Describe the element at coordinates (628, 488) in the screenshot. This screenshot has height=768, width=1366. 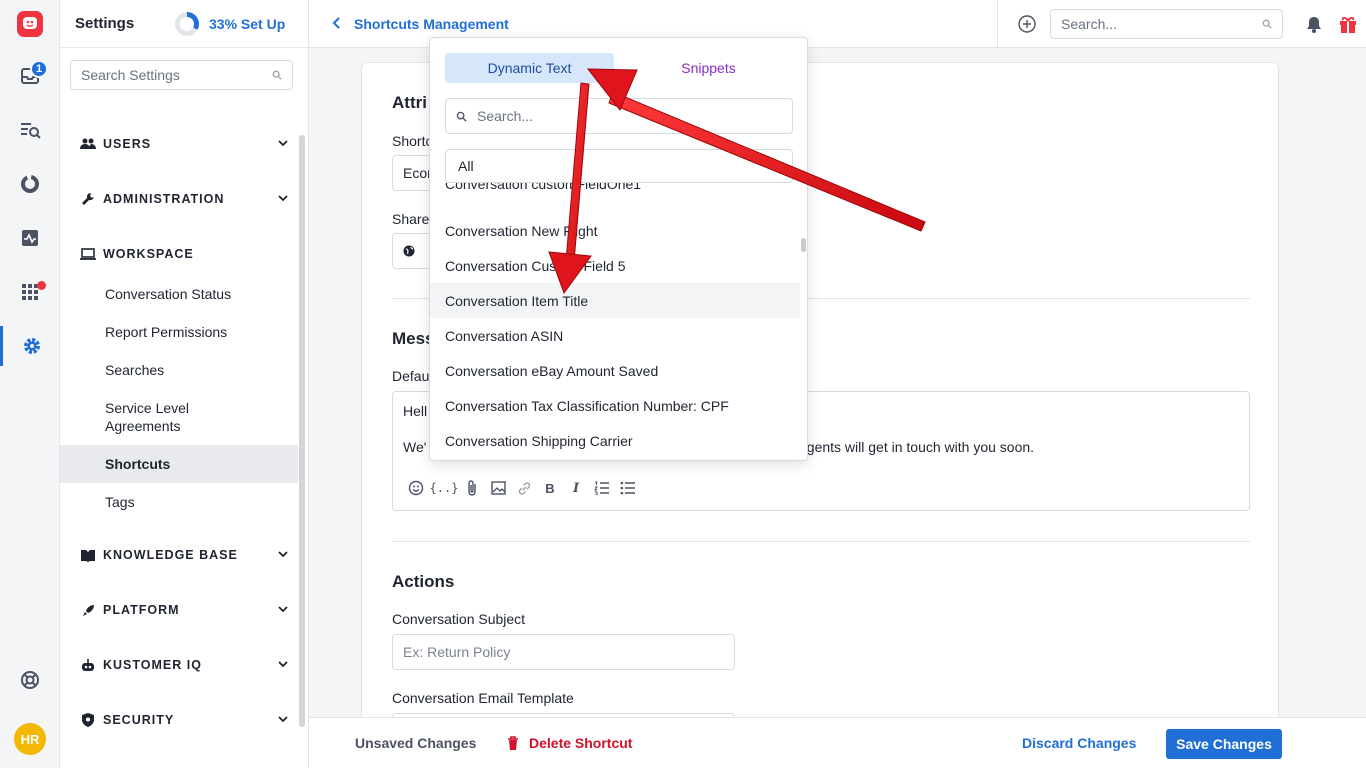
I see `bullet-list-icon` at that location.